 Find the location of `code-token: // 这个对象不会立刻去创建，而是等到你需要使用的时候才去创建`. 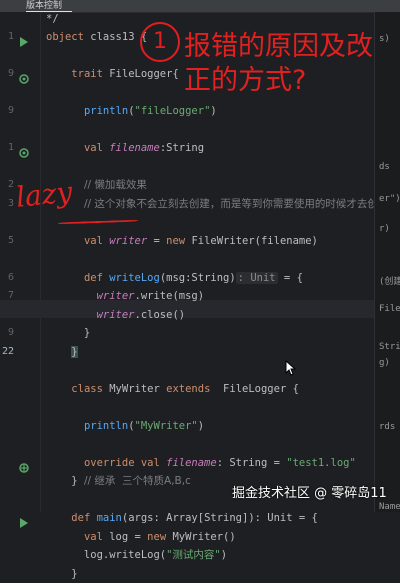

code-token: // 这个对象不会立刻去创建，而是等到你需要使用的时候才去创建 is located at coordinates (236, 203).